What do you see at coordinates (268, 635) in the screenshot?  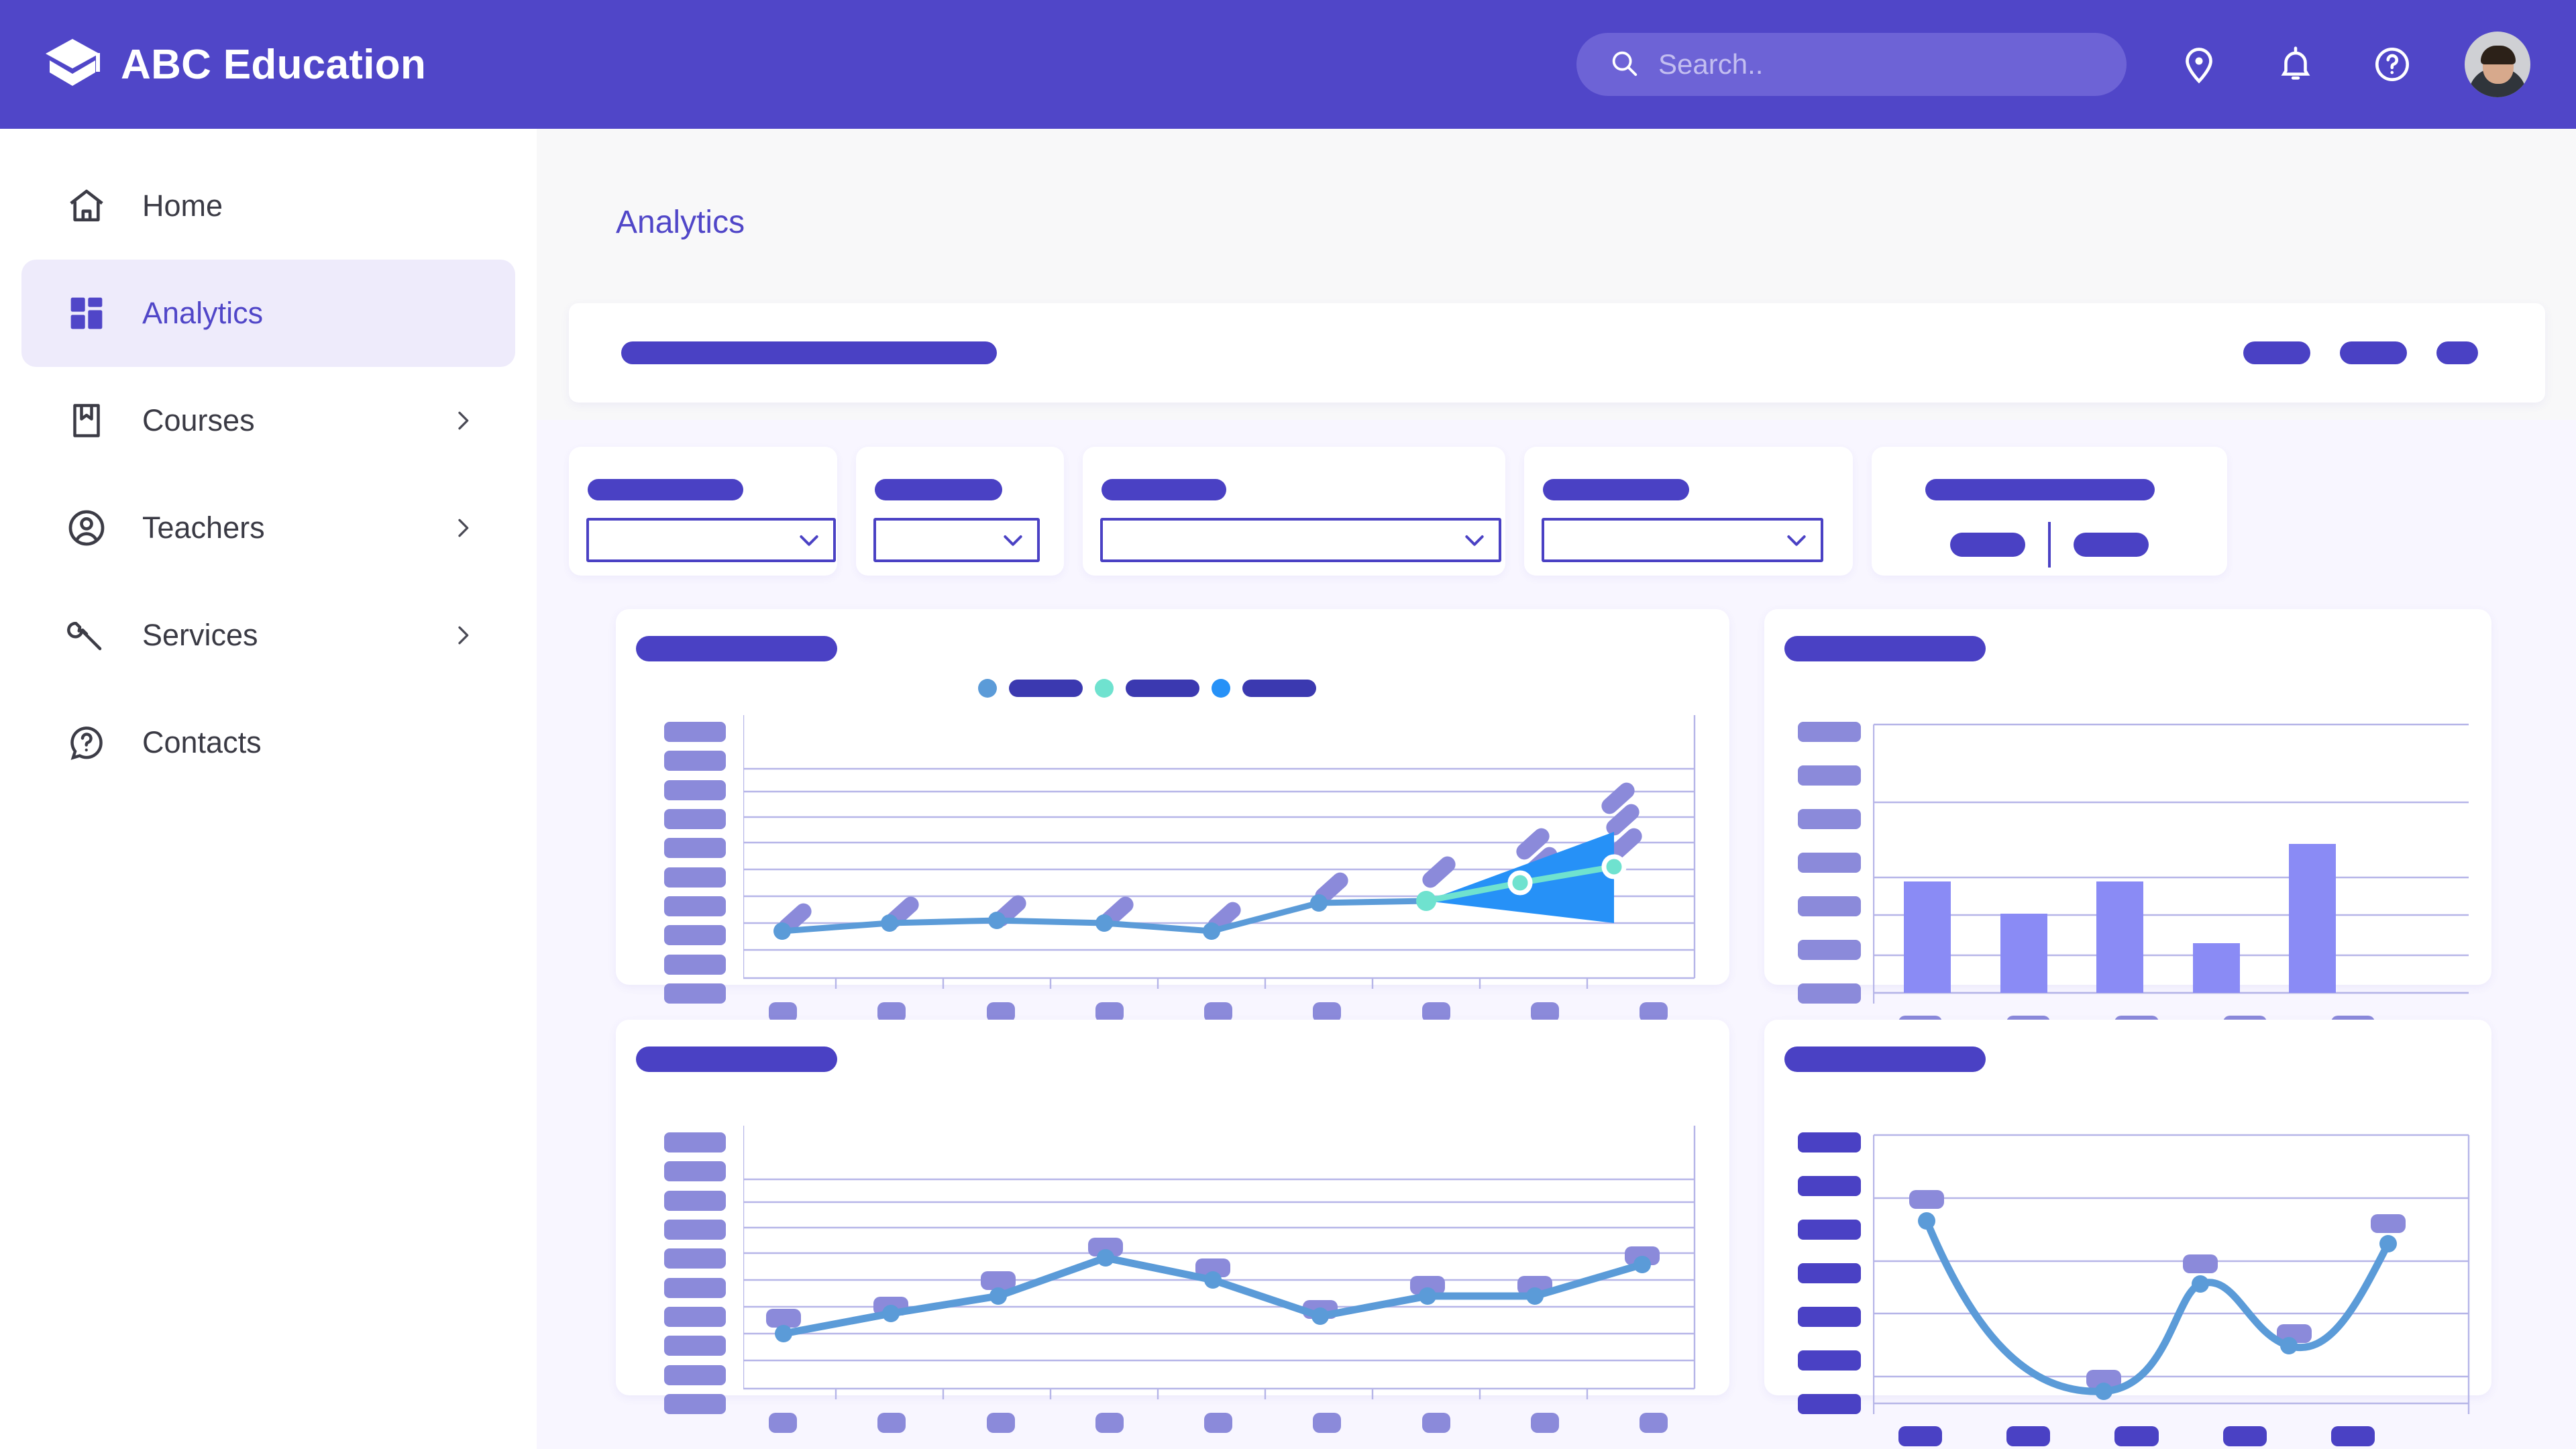 I see `sidebar-item-services: Services` at bounding box center [268, 635].